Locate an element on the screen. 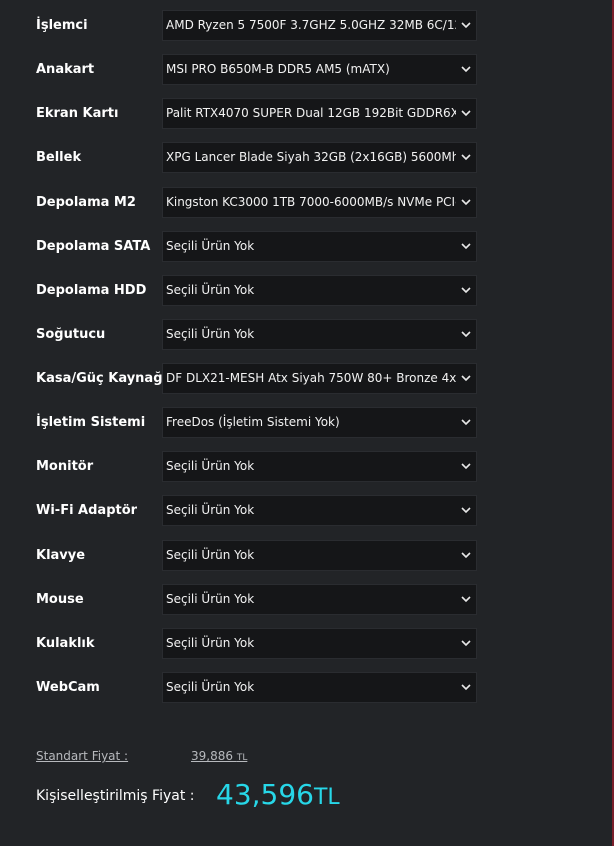  standard-price-value-wrap: 39,886 TL is located at coordinates (219, 756).